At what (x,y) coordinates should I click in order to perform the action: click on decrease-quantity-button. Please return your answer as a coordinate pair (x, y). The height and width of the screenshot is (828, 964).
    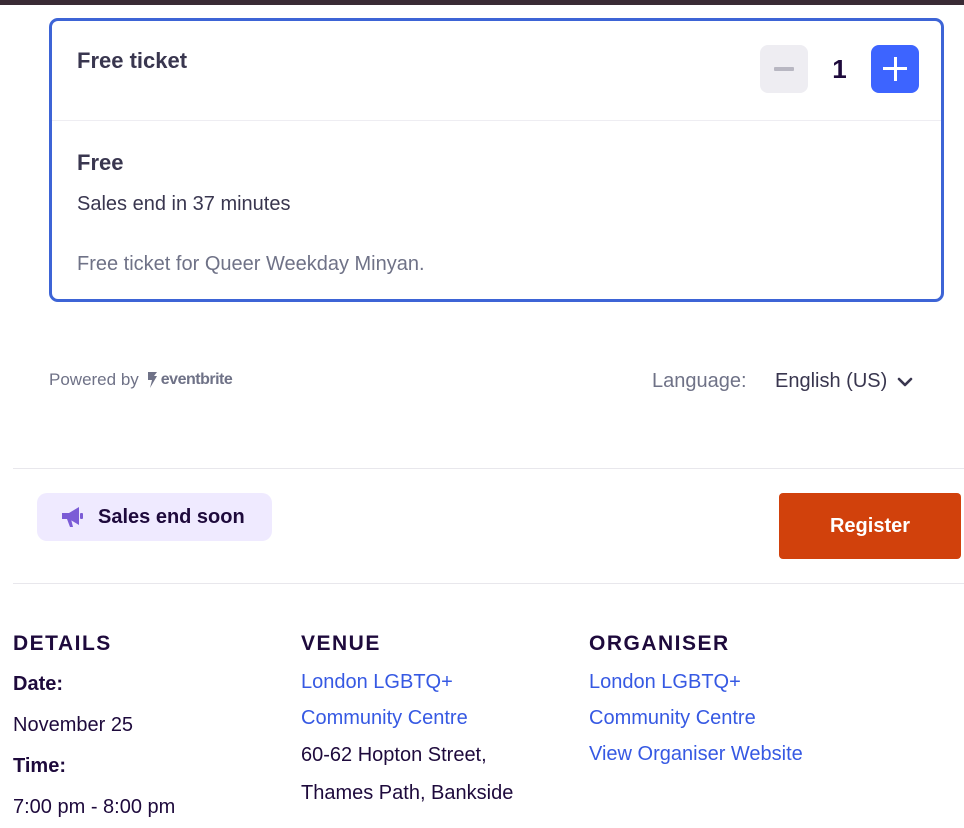
    Looking at the image, I should click on (784, 69).